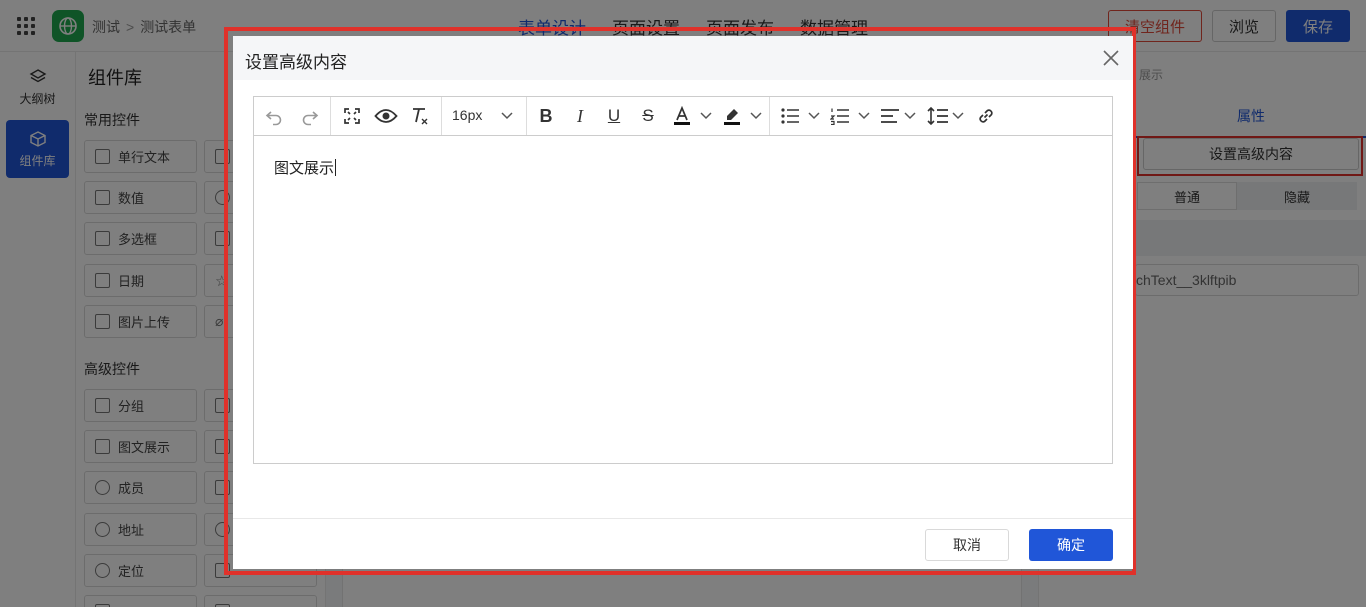 This screenshot has width=1366, height=607. What do you see at coordinates (467, 115) in the screenshot?
I see `font-size-select: 16px` at bounding box center [467, 115].